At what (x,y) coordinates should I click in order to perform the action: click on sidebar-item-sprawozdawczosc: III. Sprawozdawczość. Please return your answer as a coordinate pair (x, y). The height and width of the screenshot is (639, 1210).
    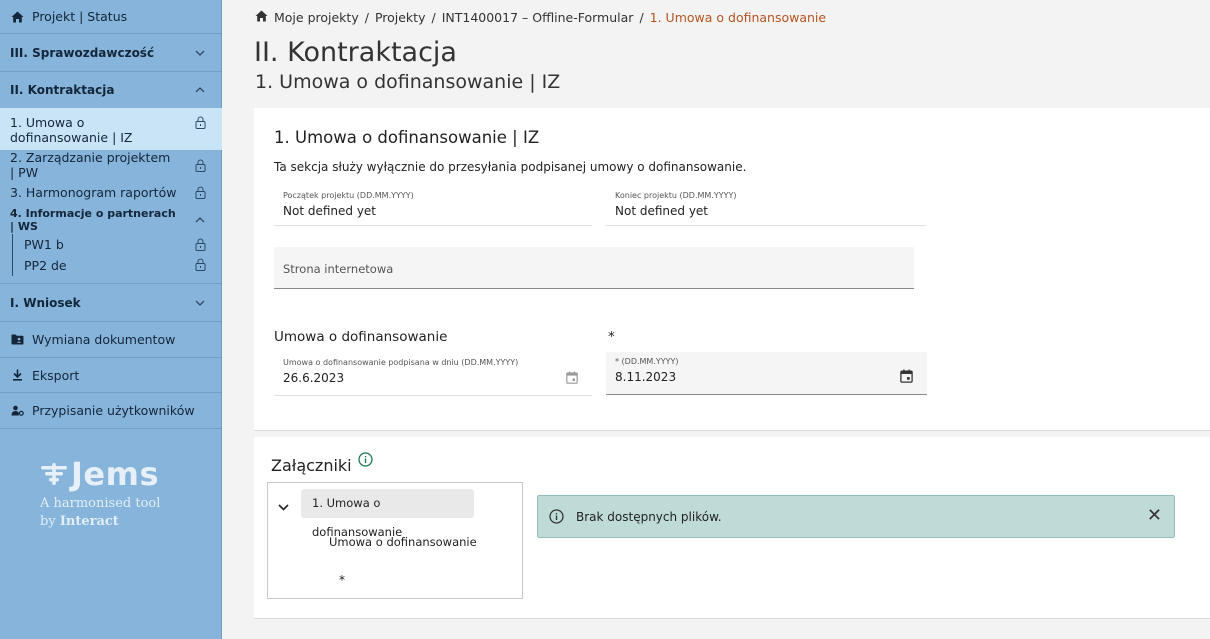
    Looking at the image, I should click on (111, 53).